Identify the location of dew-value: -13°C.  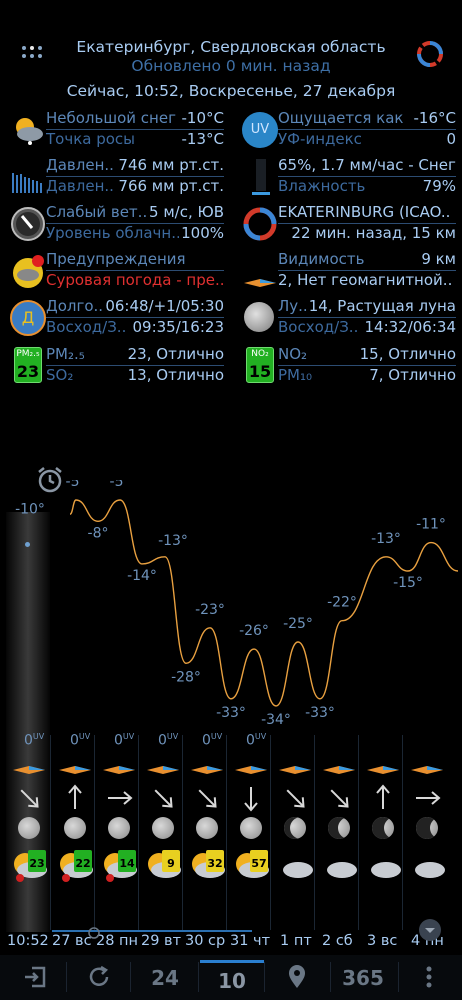
(201, 139).